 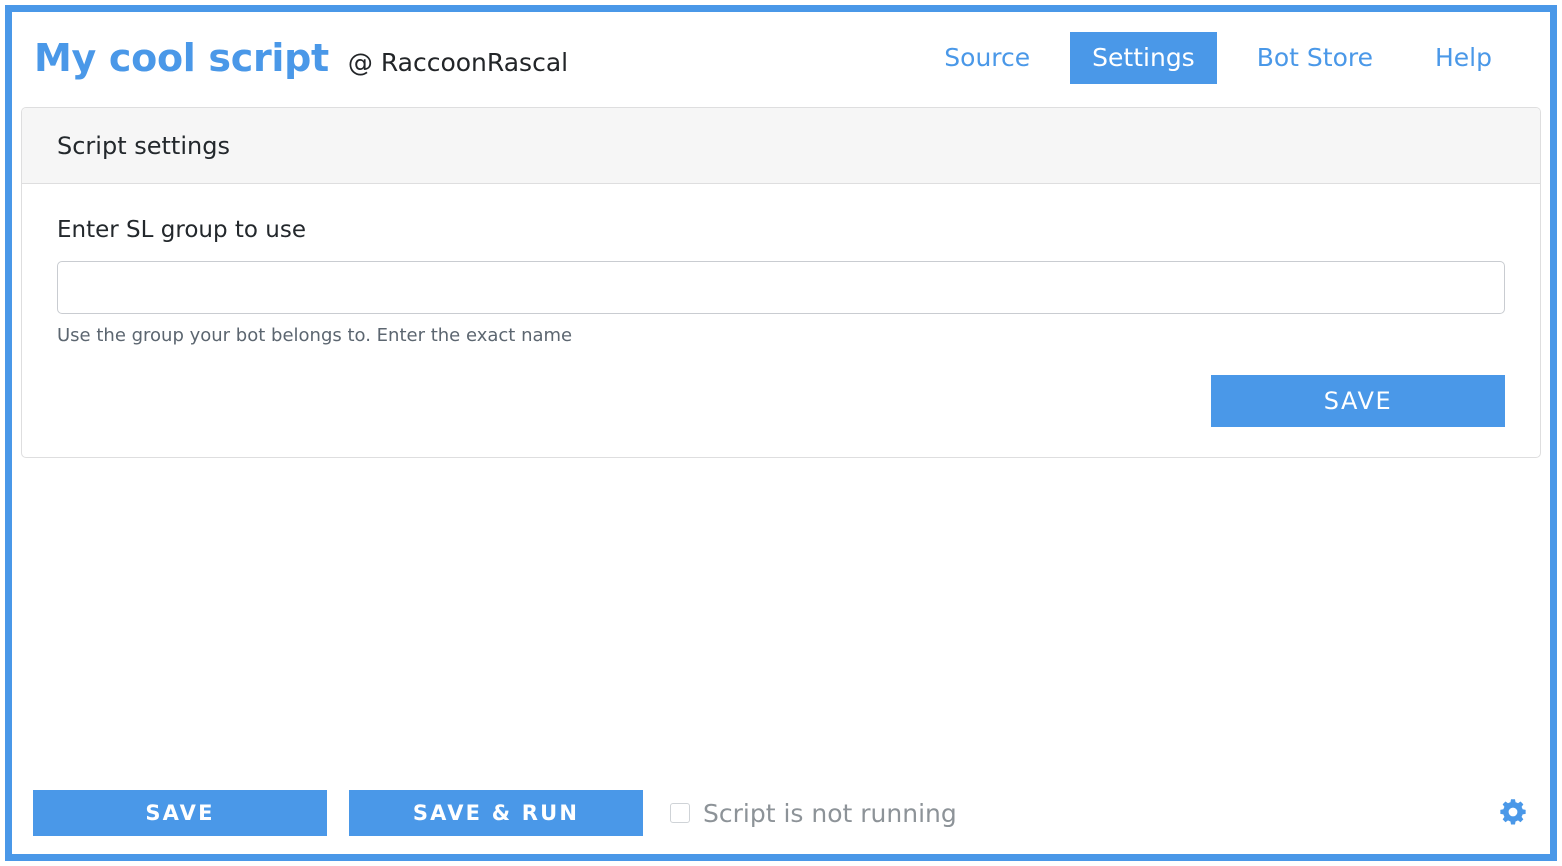 I want to click on run-status-label: Script is not running, so click(x=830, y=813).